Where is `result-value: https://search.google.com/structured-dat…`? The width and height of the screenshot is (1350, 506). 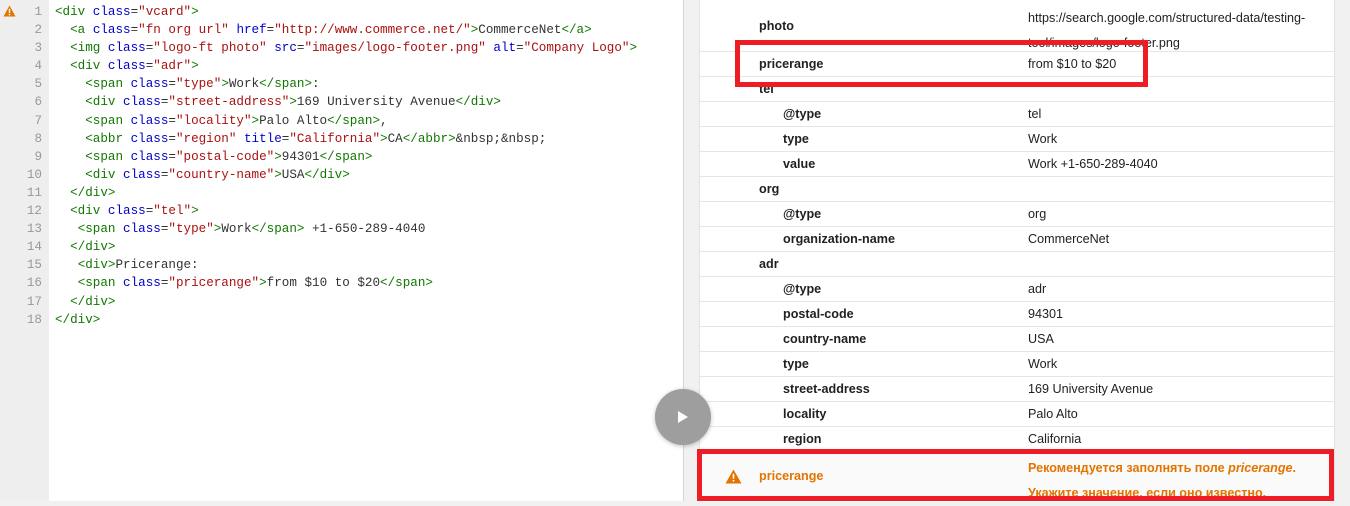
result-value: https://search.google.com/structured-dat… is located at coordinates (1167, 30).